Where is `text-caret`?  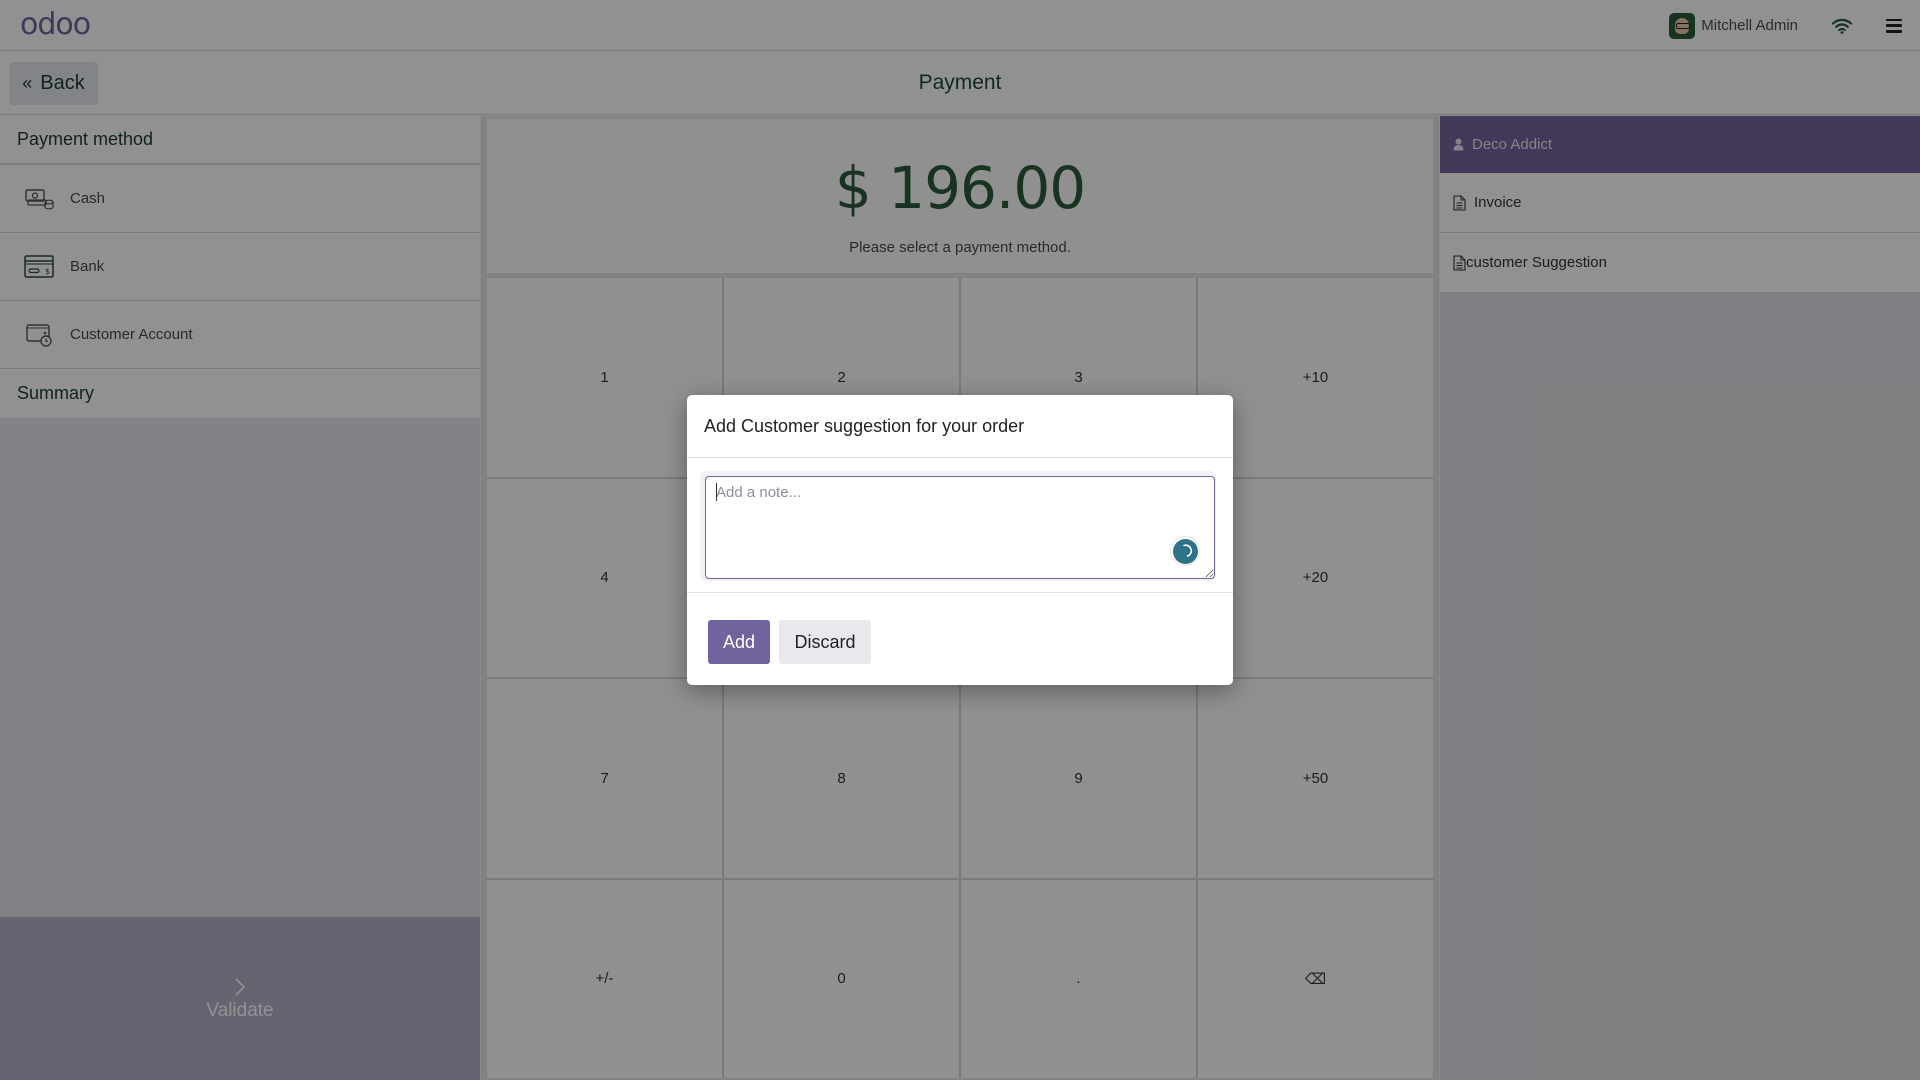 text-caret is located at coordinates (716, 492).